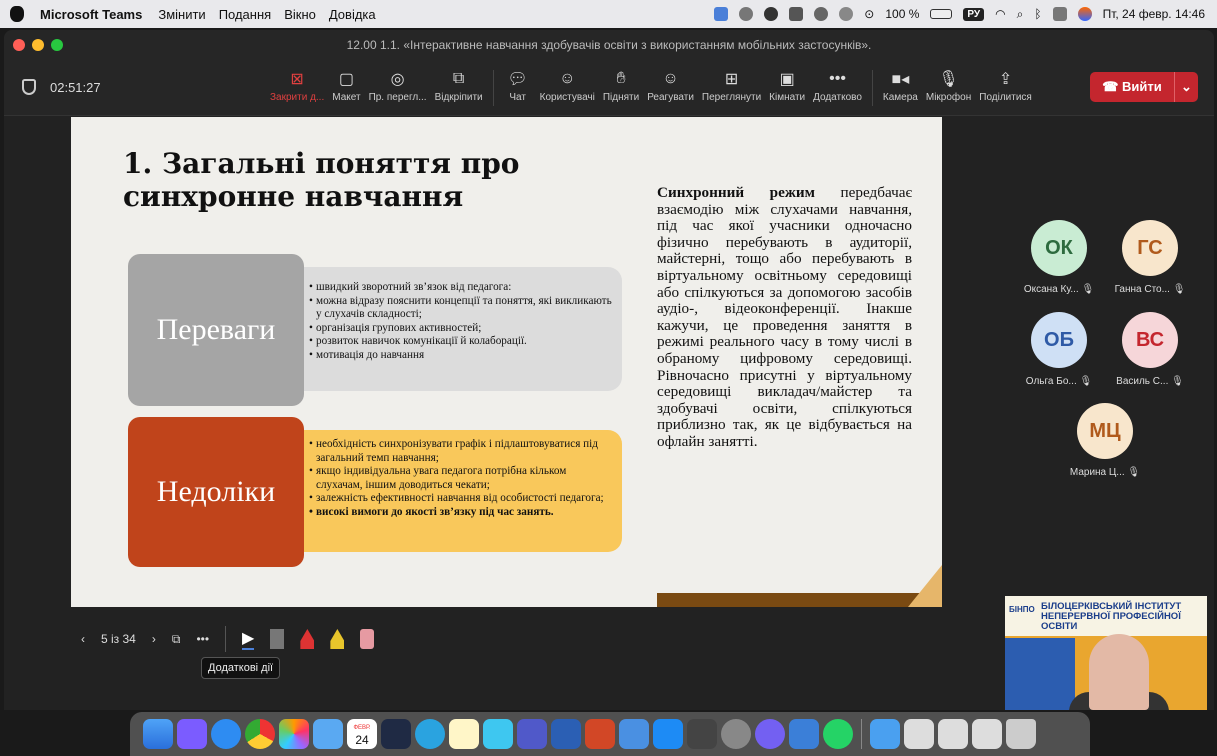 This screenshot has width=1217, height=756. What do you see at coordinates (181, 14) in the screenshot?
I see `menu-edit: Змінити` at bounding box center [181, 14].